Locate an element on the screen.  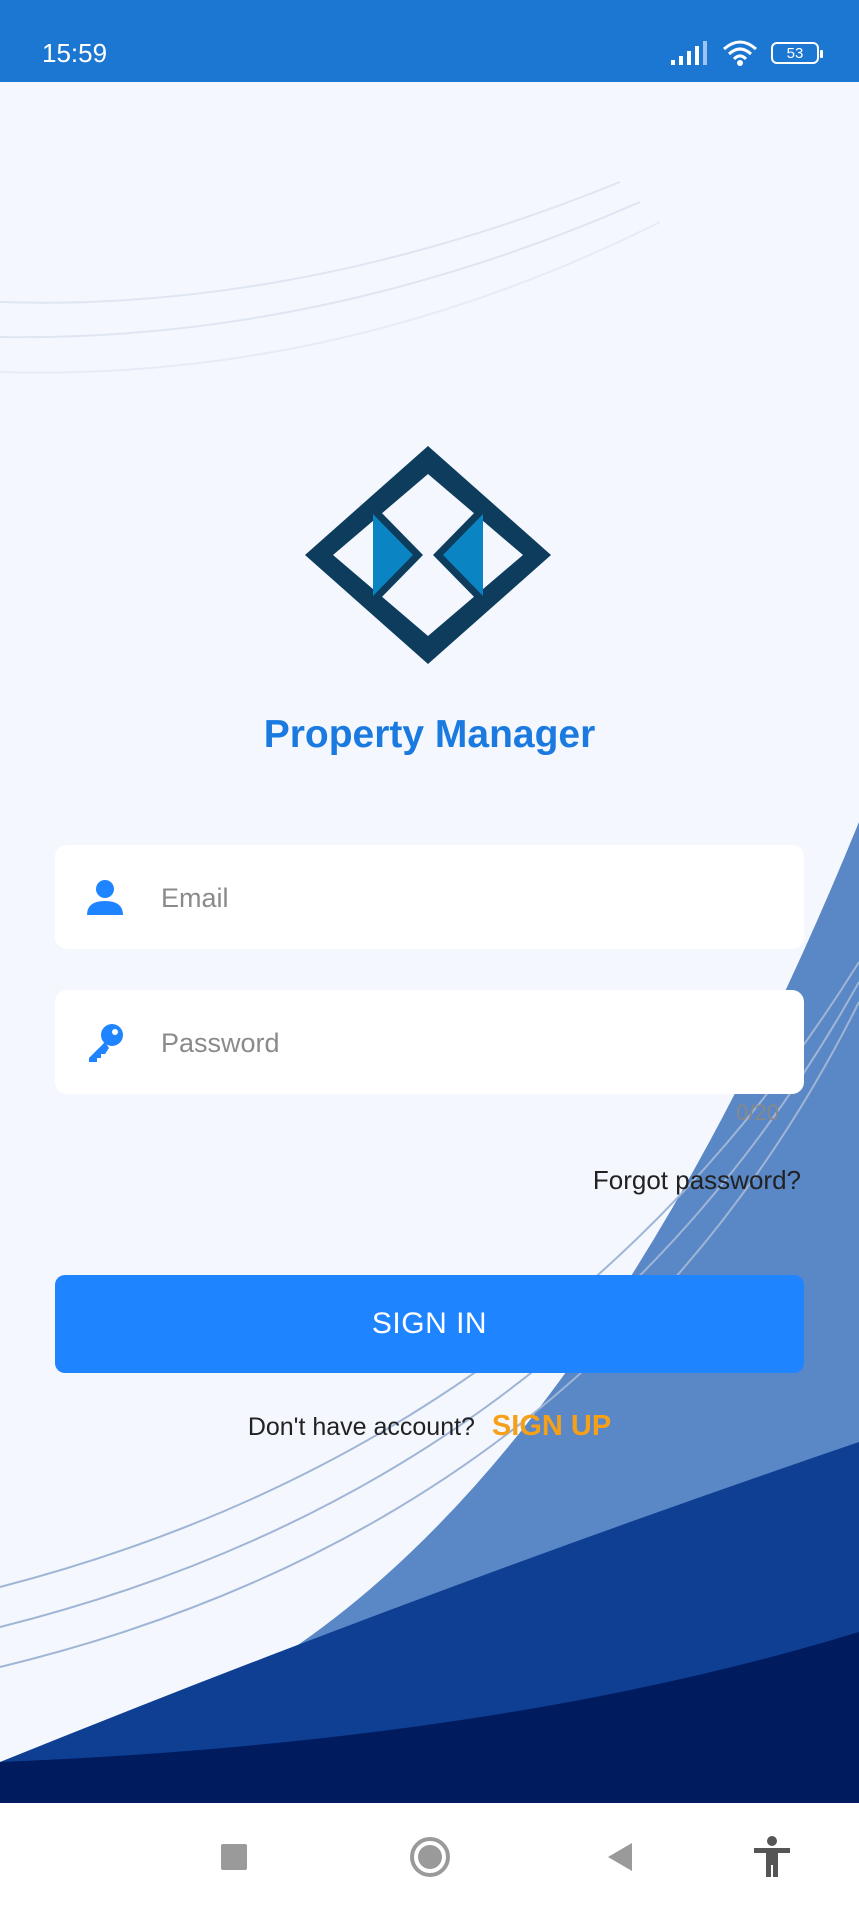
status-time: 15:59 is located at coordinates (75, 53).